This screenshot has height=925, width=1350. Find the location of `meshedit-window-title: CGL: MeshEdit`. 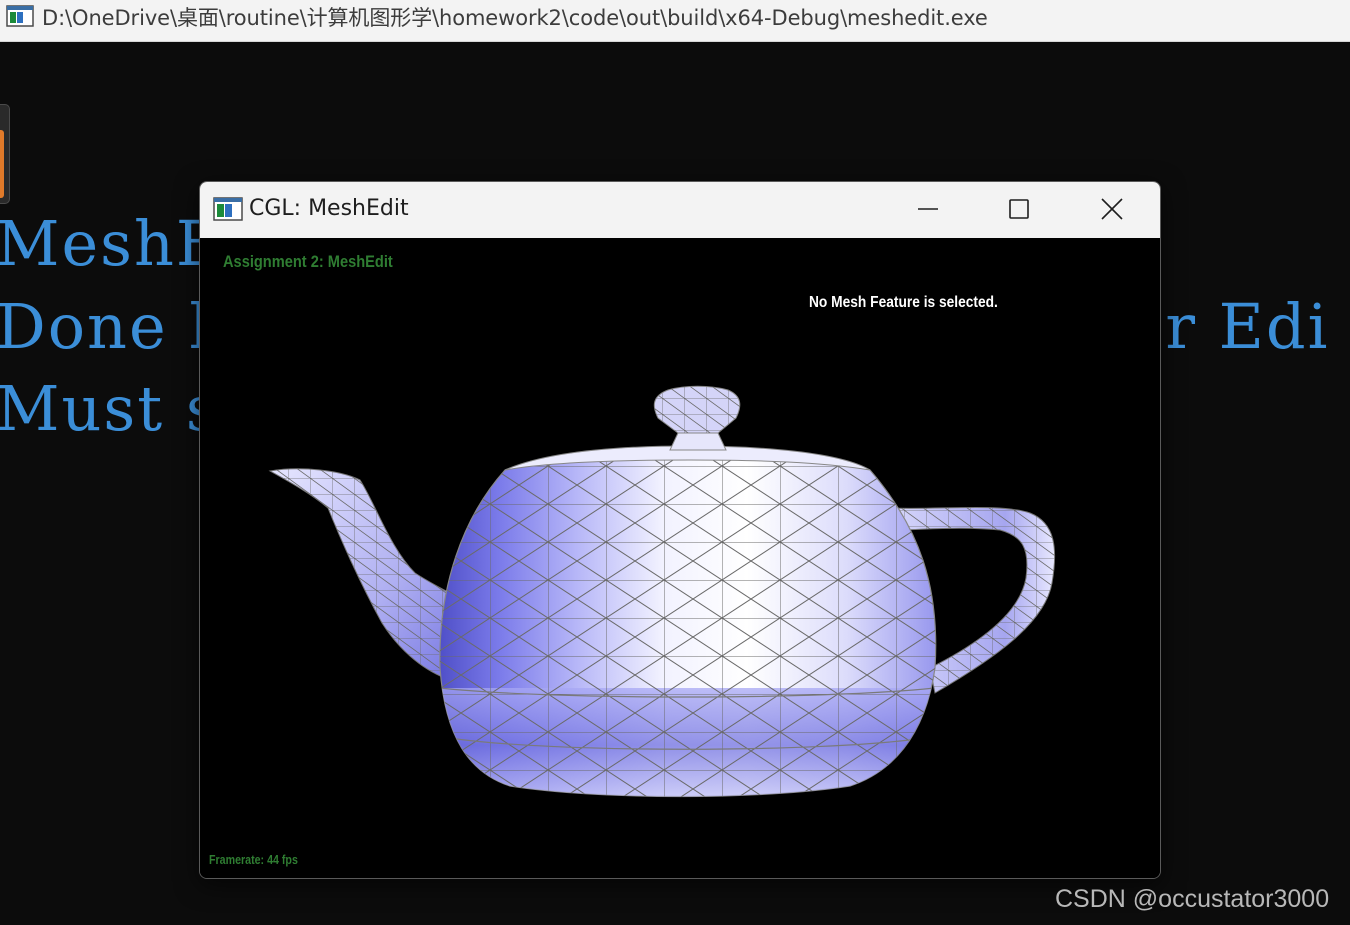

meshedit-window-title: CGL: MeshEdit is located at coordinates (329, 208).